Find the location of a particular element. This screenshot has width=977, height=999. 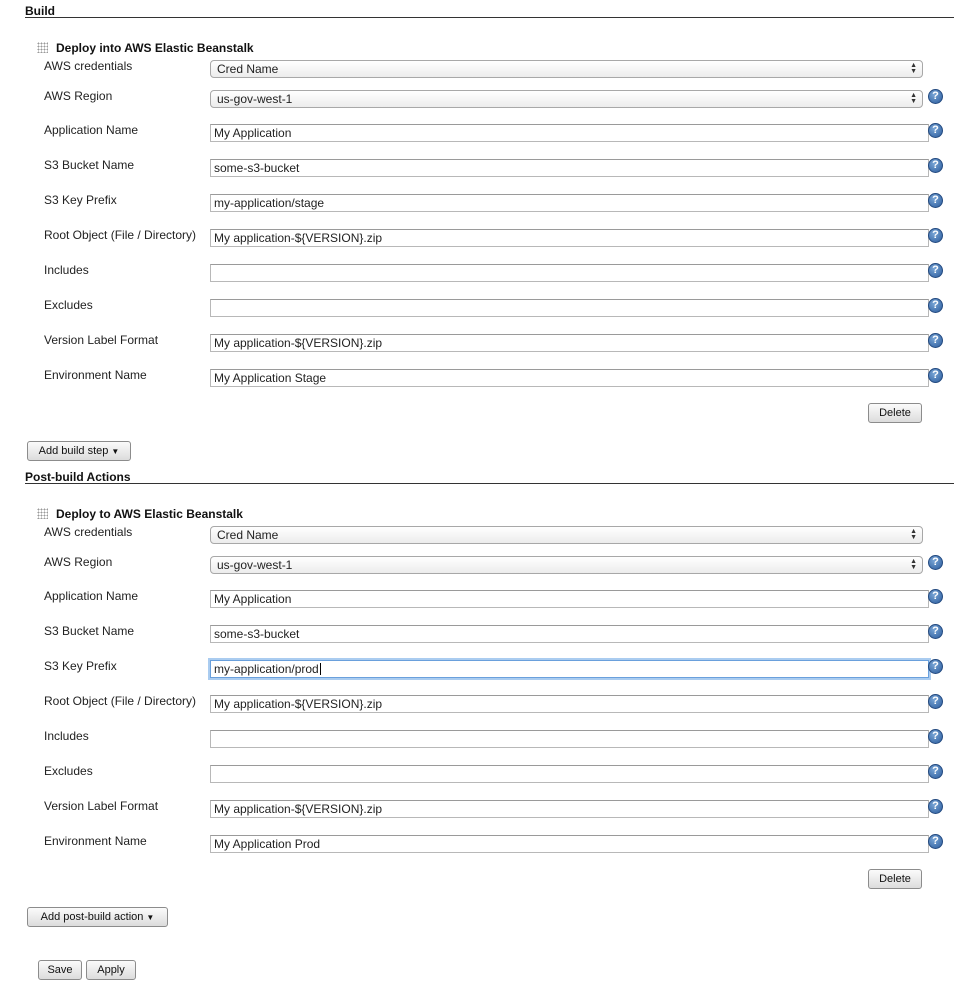

s3-key-prefix-input: my-application/prod is located at coordinates (569, 669).